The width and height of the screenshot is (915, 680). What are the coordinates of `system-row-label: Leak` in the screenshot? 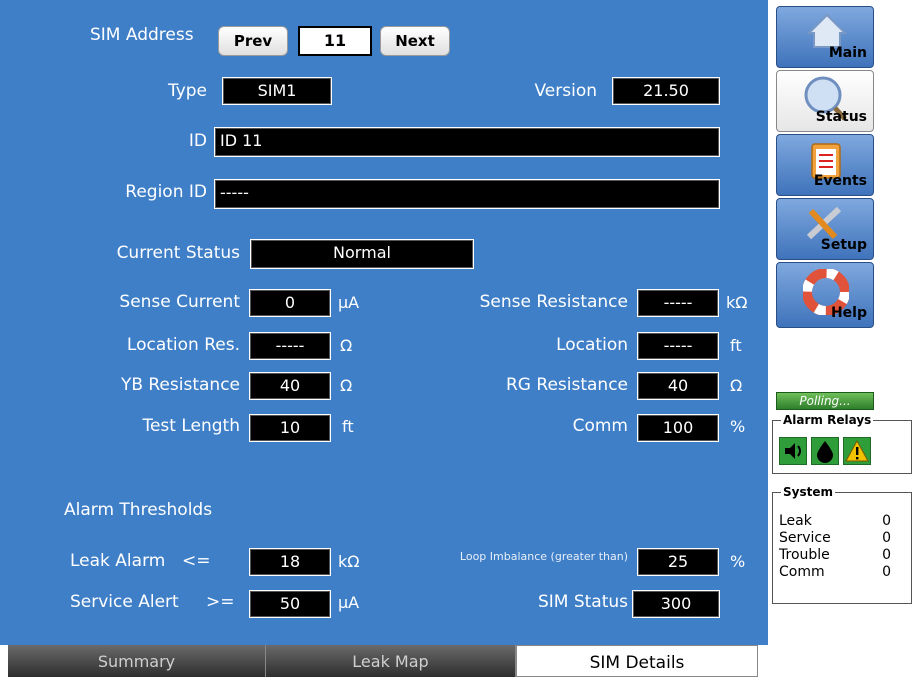 It's located at (795, 521).